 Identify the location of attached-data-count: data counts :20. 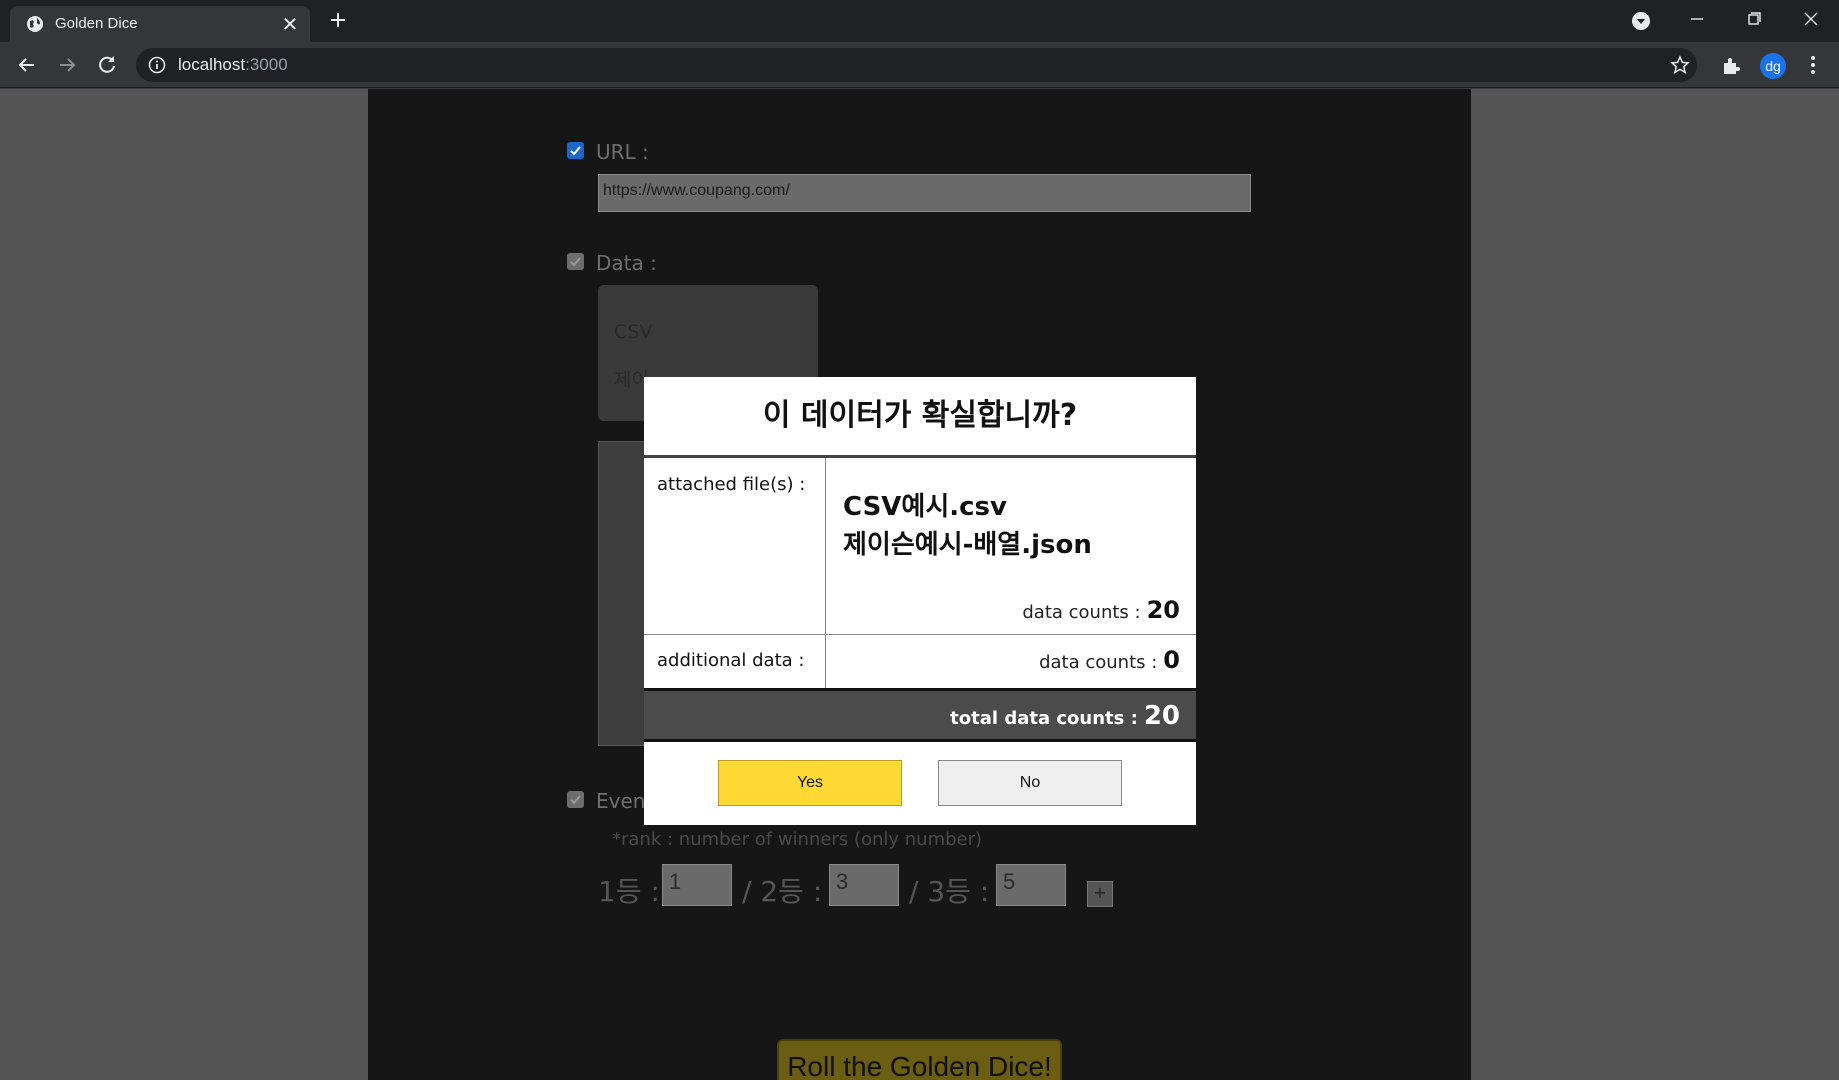
(1101, 610).